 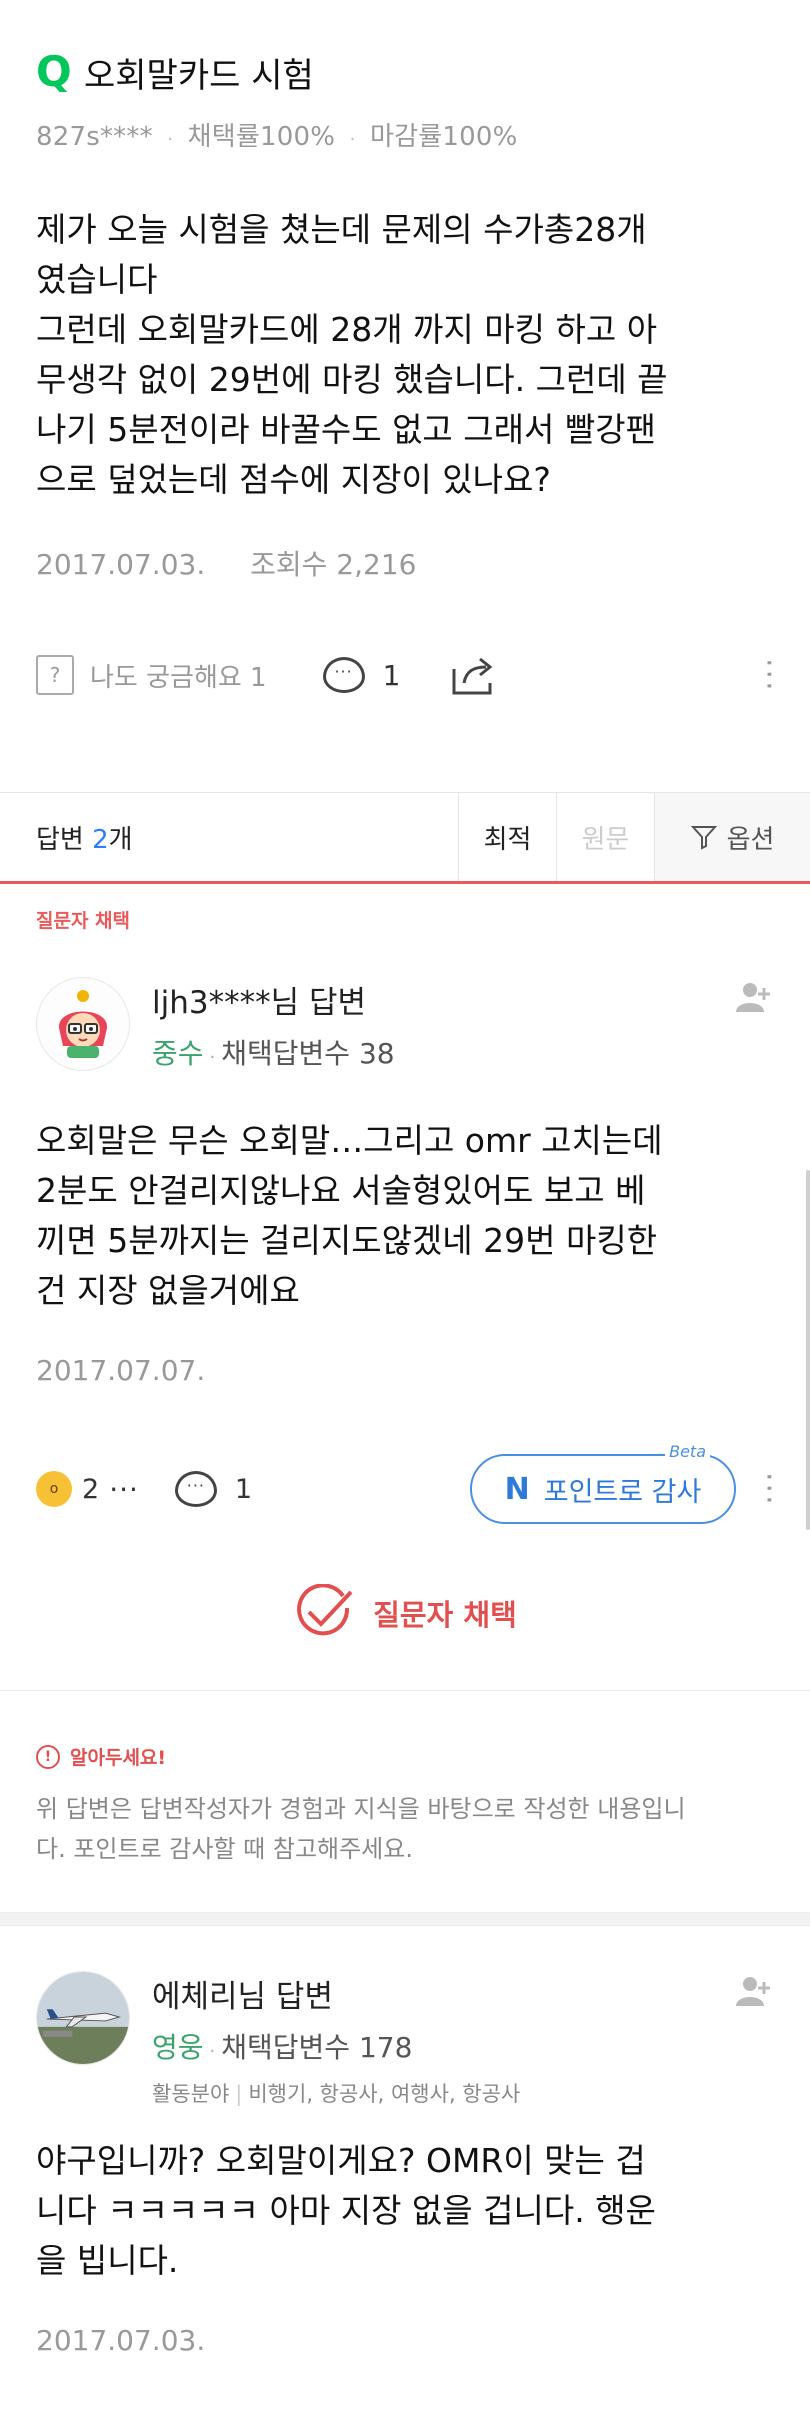 What do you see at coordinates (349, 1140) in the screenshot?
I see `answer-body-line: 오회말은 무슨 오회말…그리고 omr 고치는데` at bounding box center [349, 1140].